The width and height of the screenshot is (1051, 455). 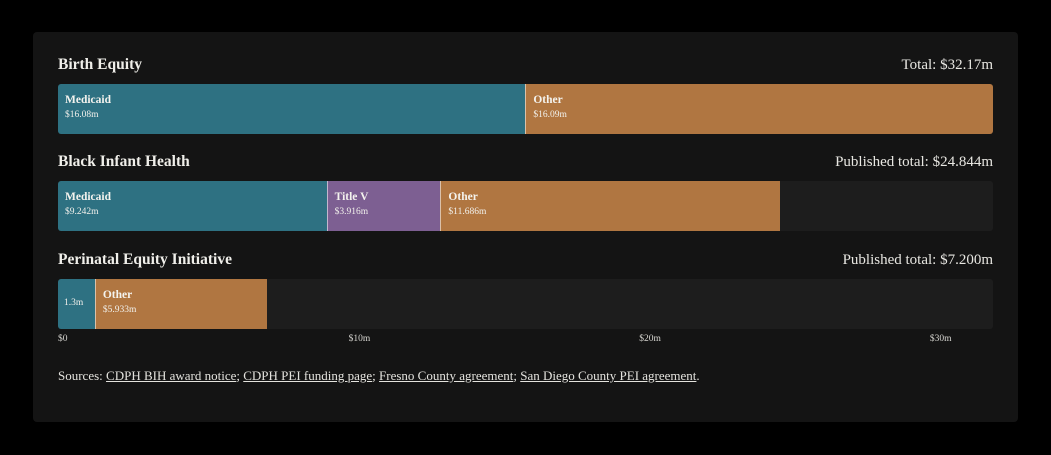 What do you see at coordinates (171, 375) in the screenshot?
I see `source-link: CDPH BIH award notice` at bounding box center [171, 375].